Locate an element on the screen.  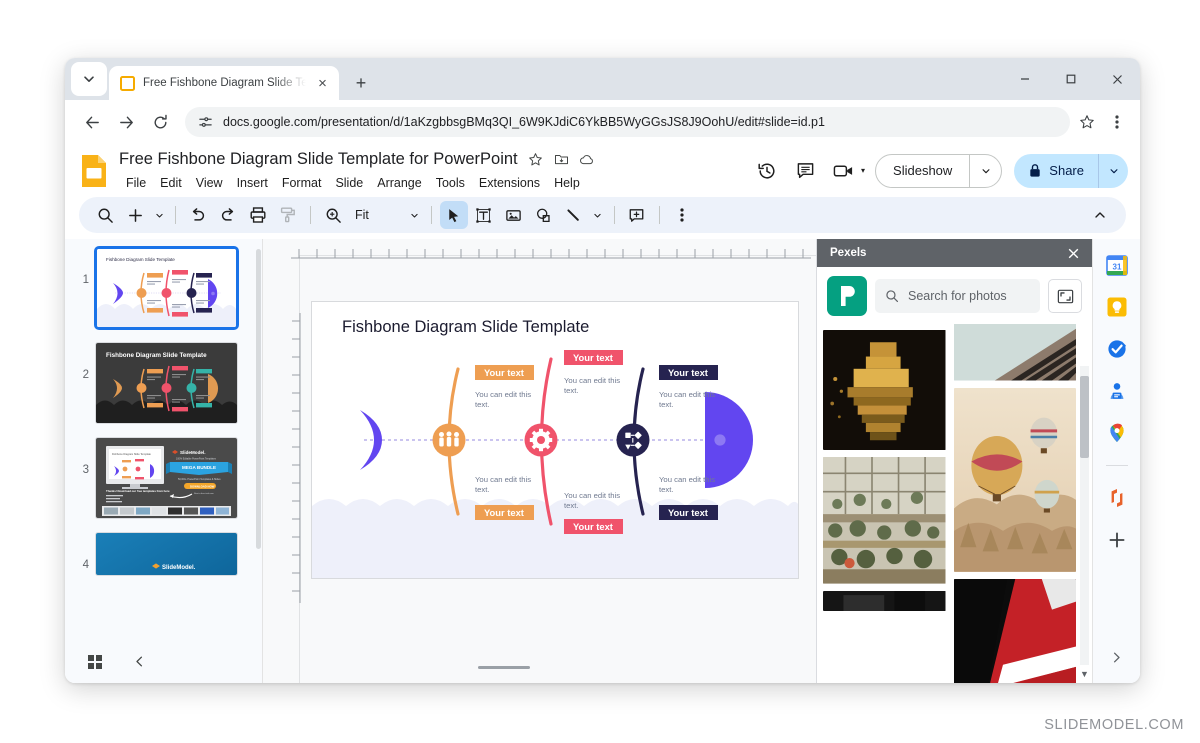
share-chevron-down-icon is located at coordinates (1113, 170).